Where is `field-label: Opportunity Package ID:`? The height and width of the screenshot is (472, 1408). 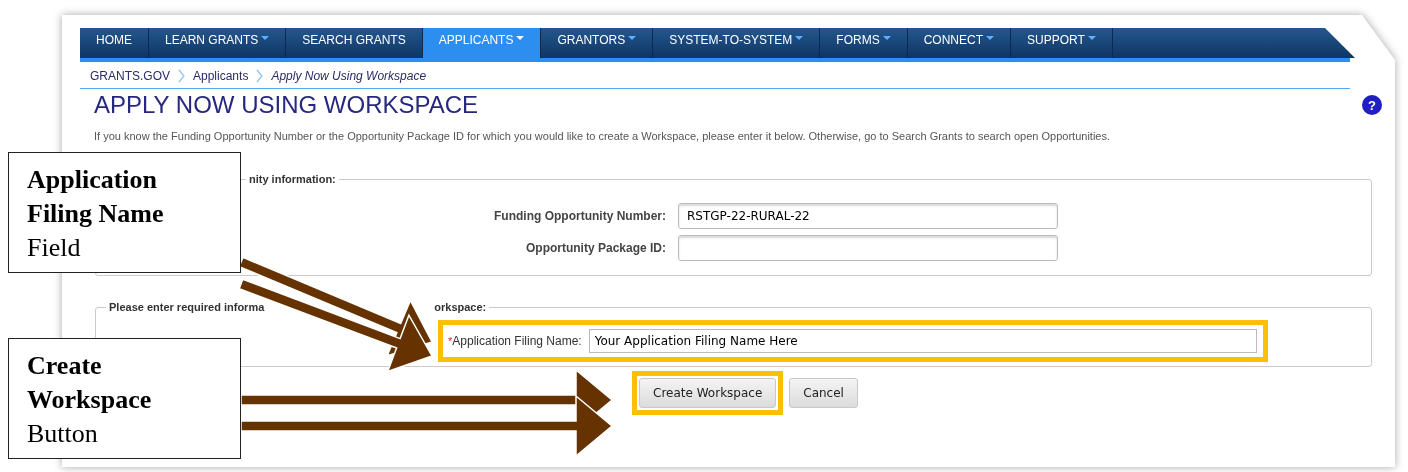 field-label: Opportunity Package ID: is located at coordinates (595, 248).